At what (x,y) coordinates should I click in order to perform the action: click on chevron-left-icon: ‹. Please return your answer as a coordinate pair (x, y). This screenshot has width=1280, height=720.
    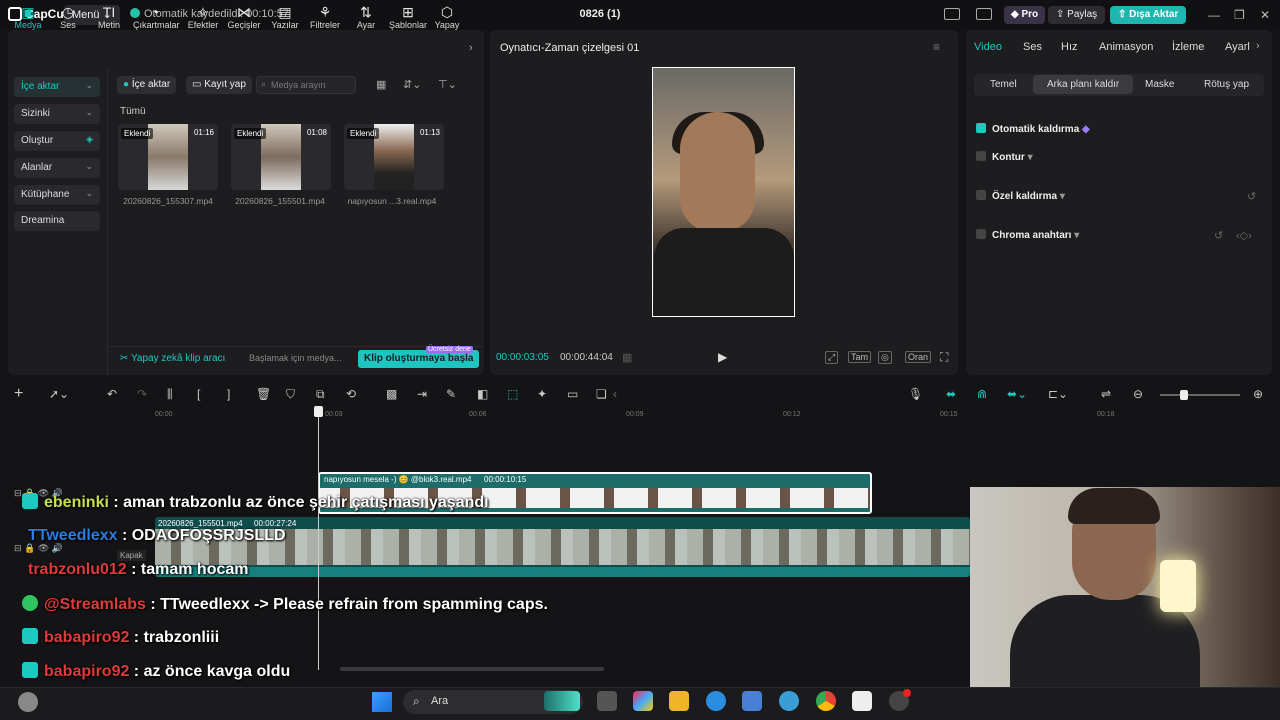
    Looking at the image, I should click on (615, 394).